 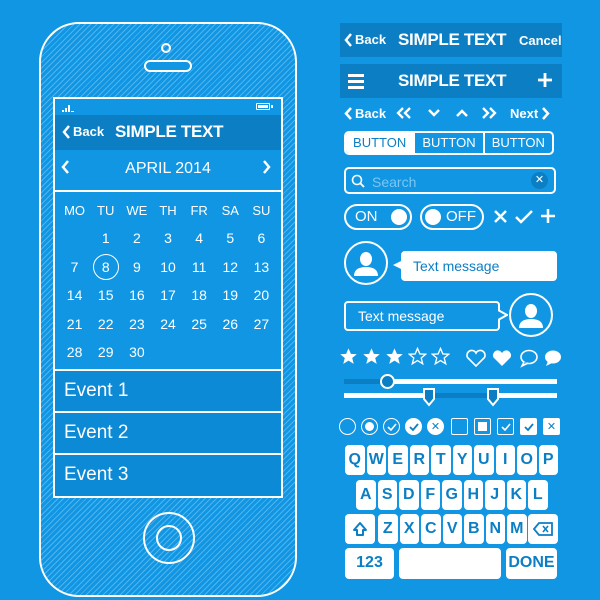 What do you see at coordinates (261, 267) in the screenshot?
I see `calendar-day: 13` at bounding box center [261, 267].